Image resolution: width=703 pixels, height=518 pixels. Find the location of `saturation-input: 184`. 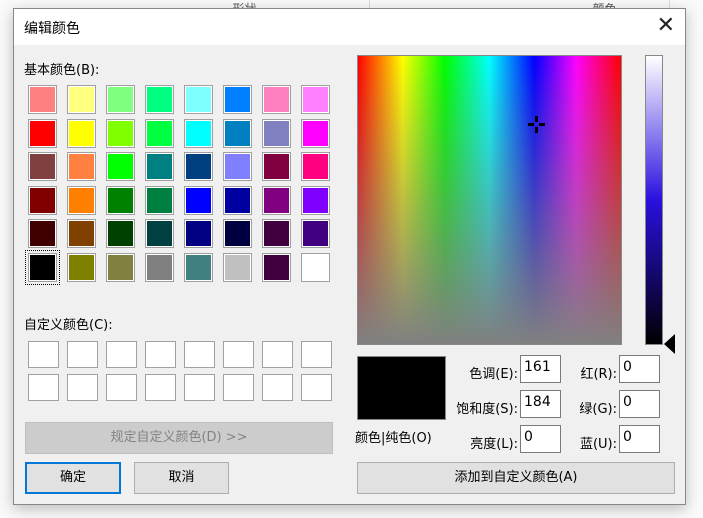

saturation-input: 184 is located at coordinates (540, 404).